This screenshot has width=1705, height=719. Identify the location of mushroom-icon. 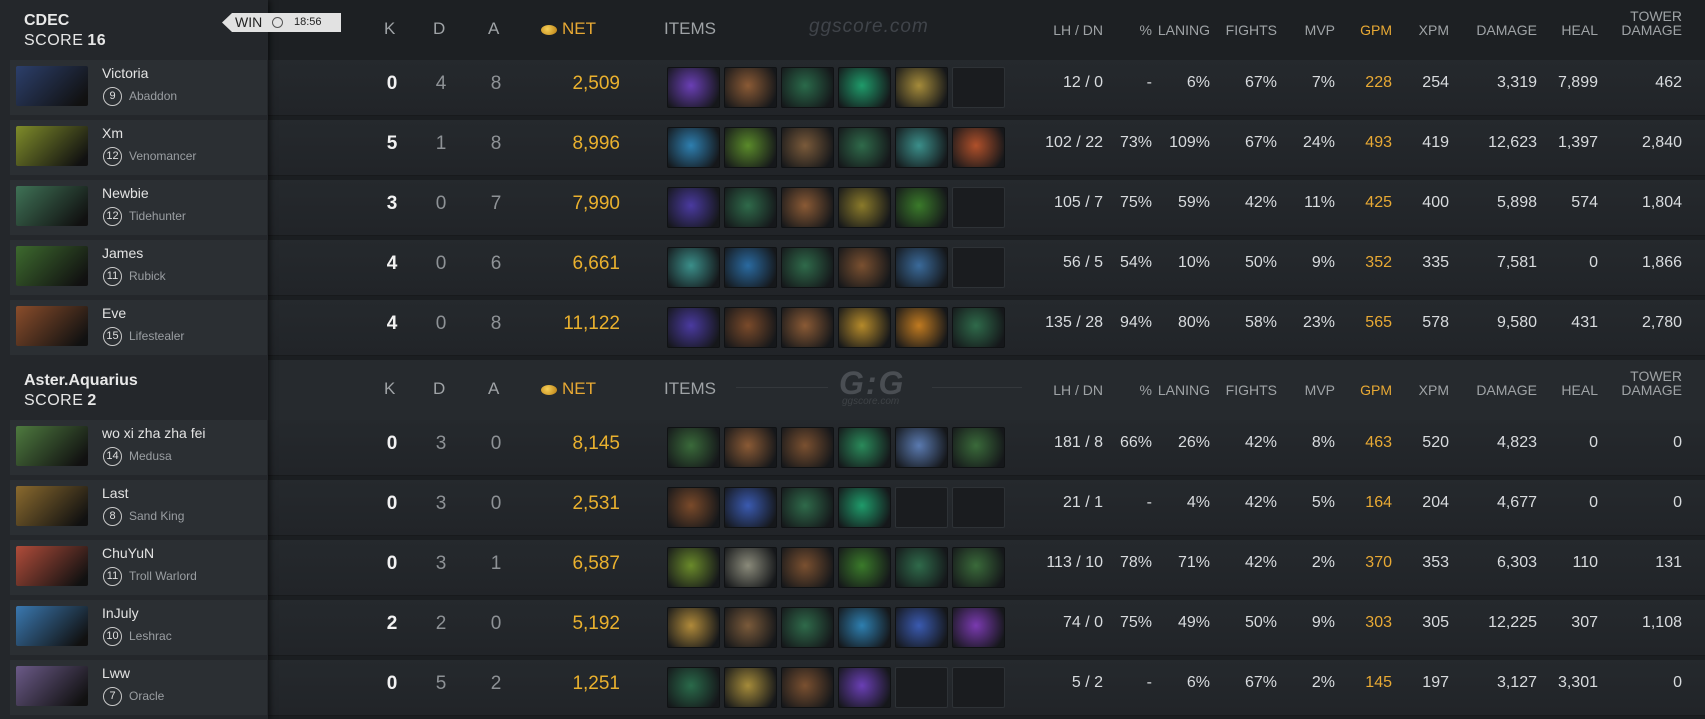
(750, 567).